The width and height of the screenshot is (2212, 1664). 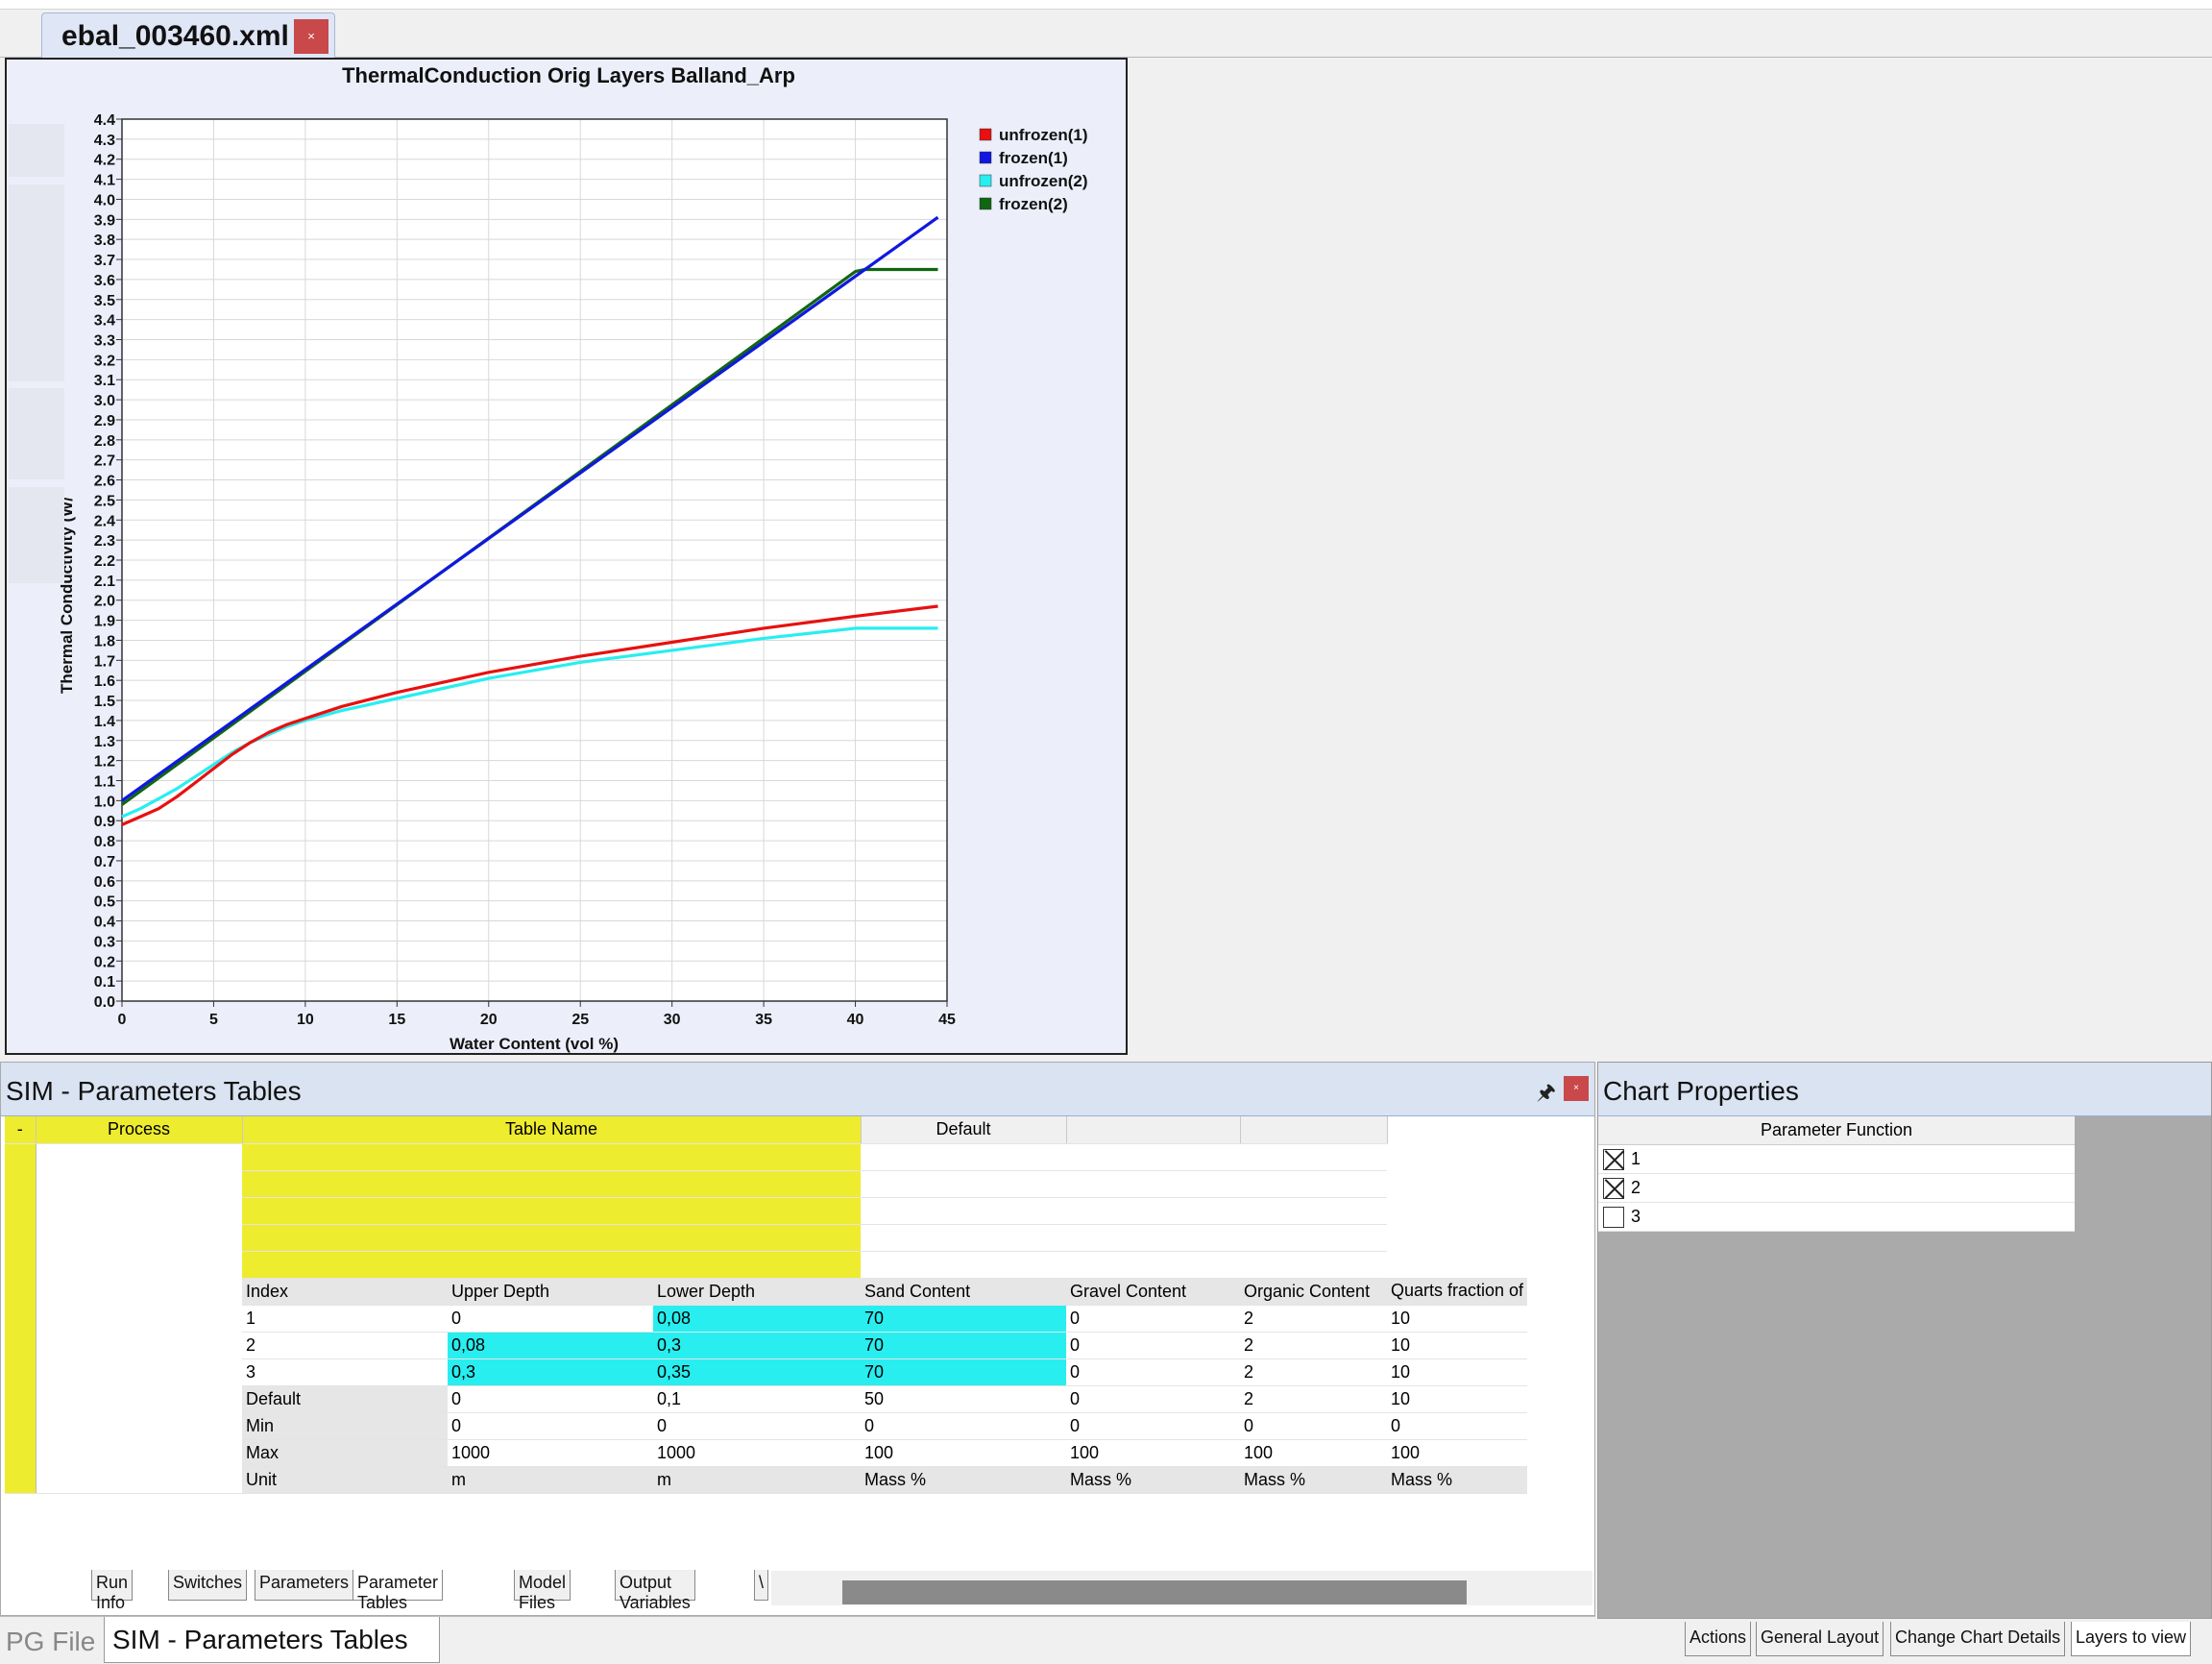 I want to click on col-header-minus: -, so click(x=20, y=1130).